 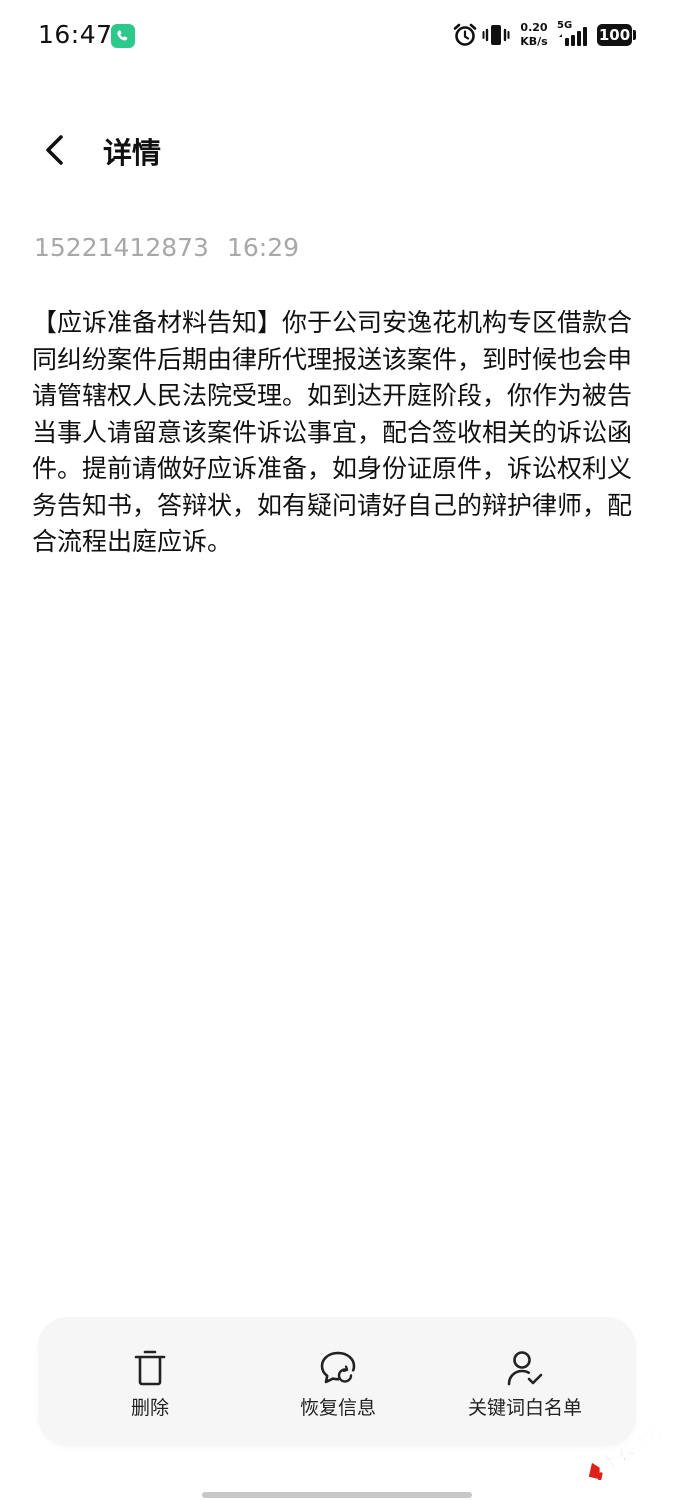 I want to click on network-speed-value: 0.20, so click(x=534, y=27).